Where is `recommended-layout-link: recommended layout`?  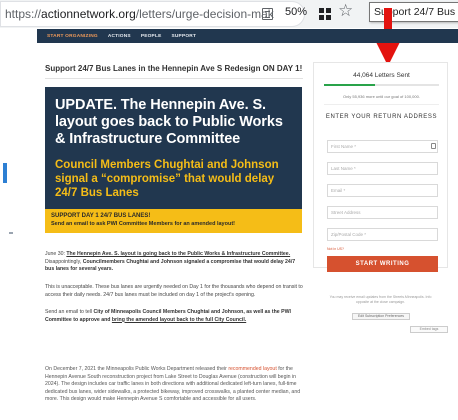 recommended-layout-link: recommended layout is located at coordinates (252, 369).